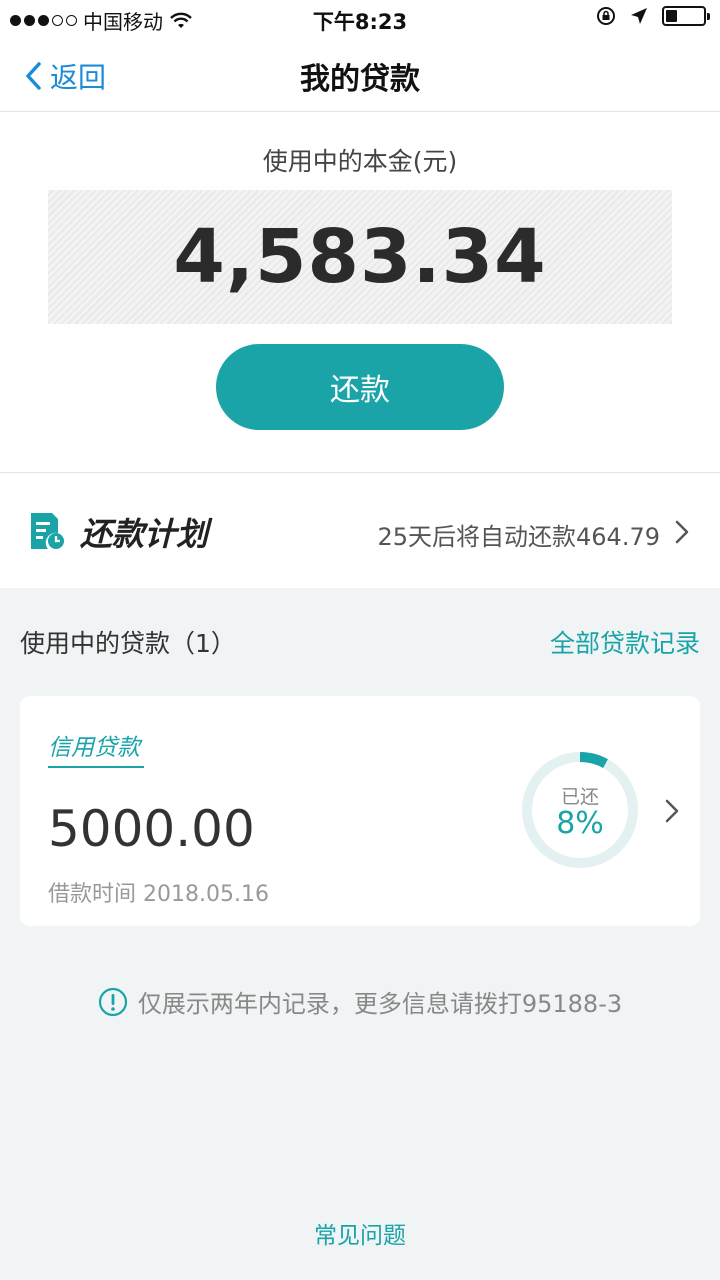  What do you see at coordinates (360, 18) in the screenshot?
I see `status-bar: 中国移动 下午8:23` at bounding box center [360, 18].